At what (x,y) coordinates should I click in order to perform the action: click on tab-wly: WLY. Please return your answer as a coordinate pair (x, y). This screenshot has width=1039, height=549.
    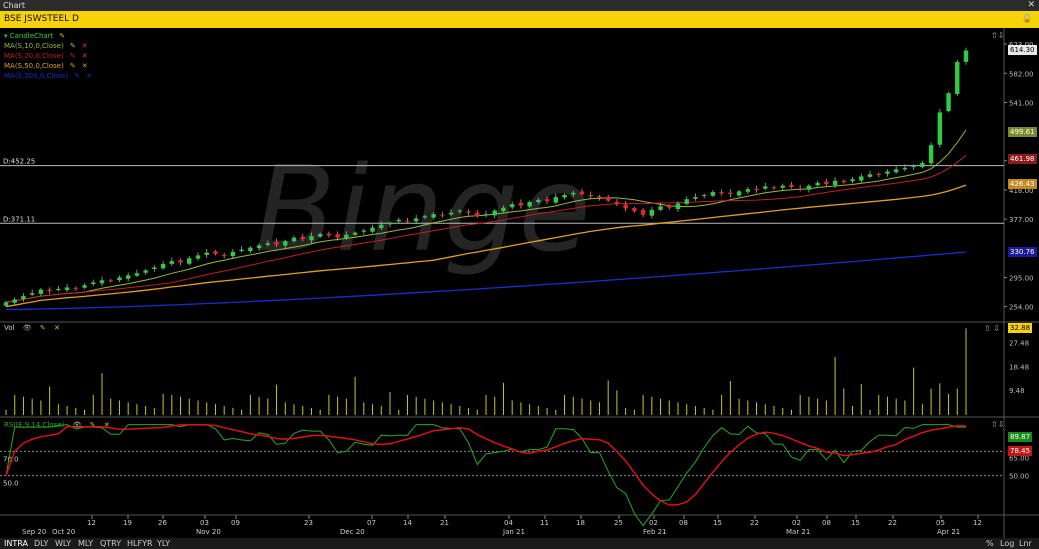
    Looking at the image, I should click on (63, 543).